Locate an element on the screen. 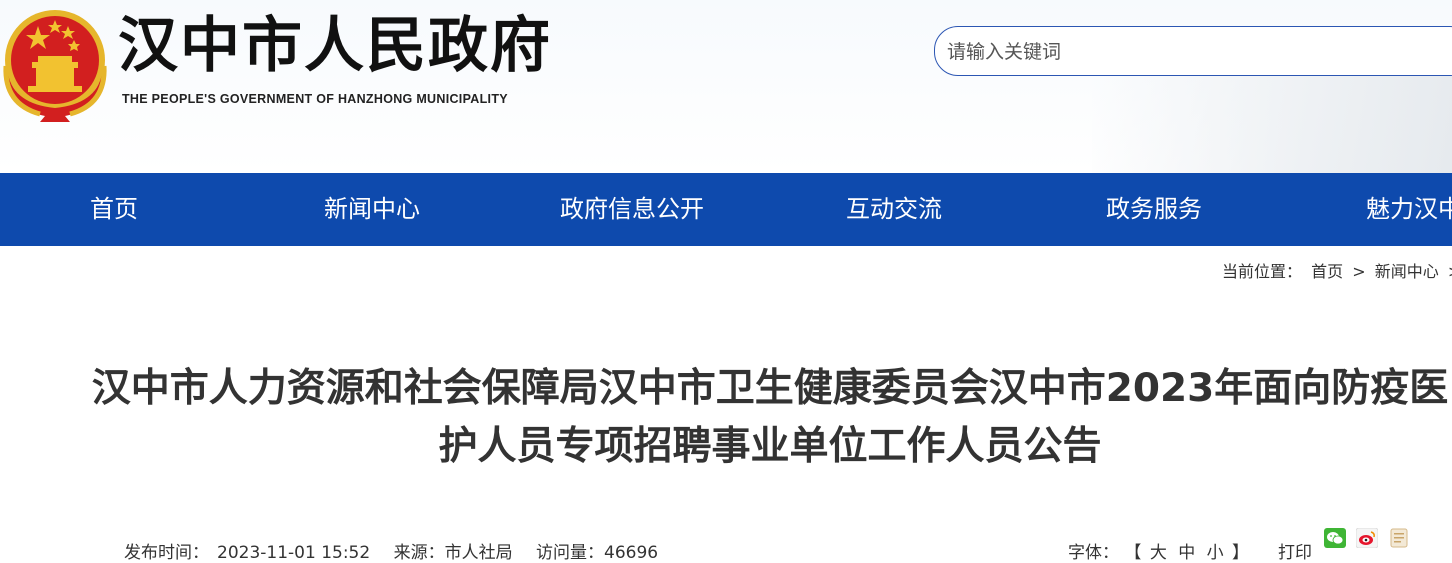 The image size is (1452, 563). breadcrumb-home-link: 首页 is located at coordinates (1327, 271).